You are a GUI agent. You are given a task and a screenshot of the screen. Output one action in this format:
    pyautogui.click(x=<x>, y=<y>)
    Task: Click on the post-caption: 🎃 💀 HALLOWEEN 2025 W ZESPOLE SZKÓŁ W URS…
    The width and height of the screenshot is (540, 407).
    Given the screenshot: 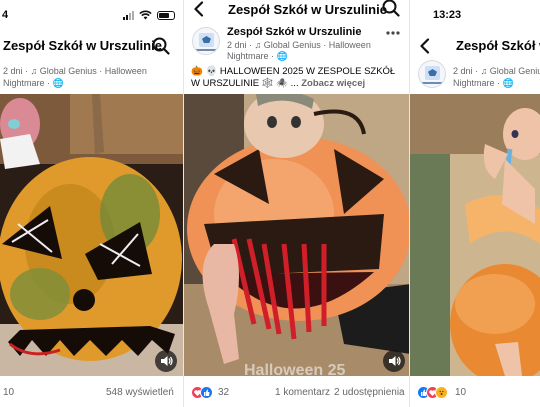 What is the action you would take?
    pyautogui.click(x=293, y=78)
    